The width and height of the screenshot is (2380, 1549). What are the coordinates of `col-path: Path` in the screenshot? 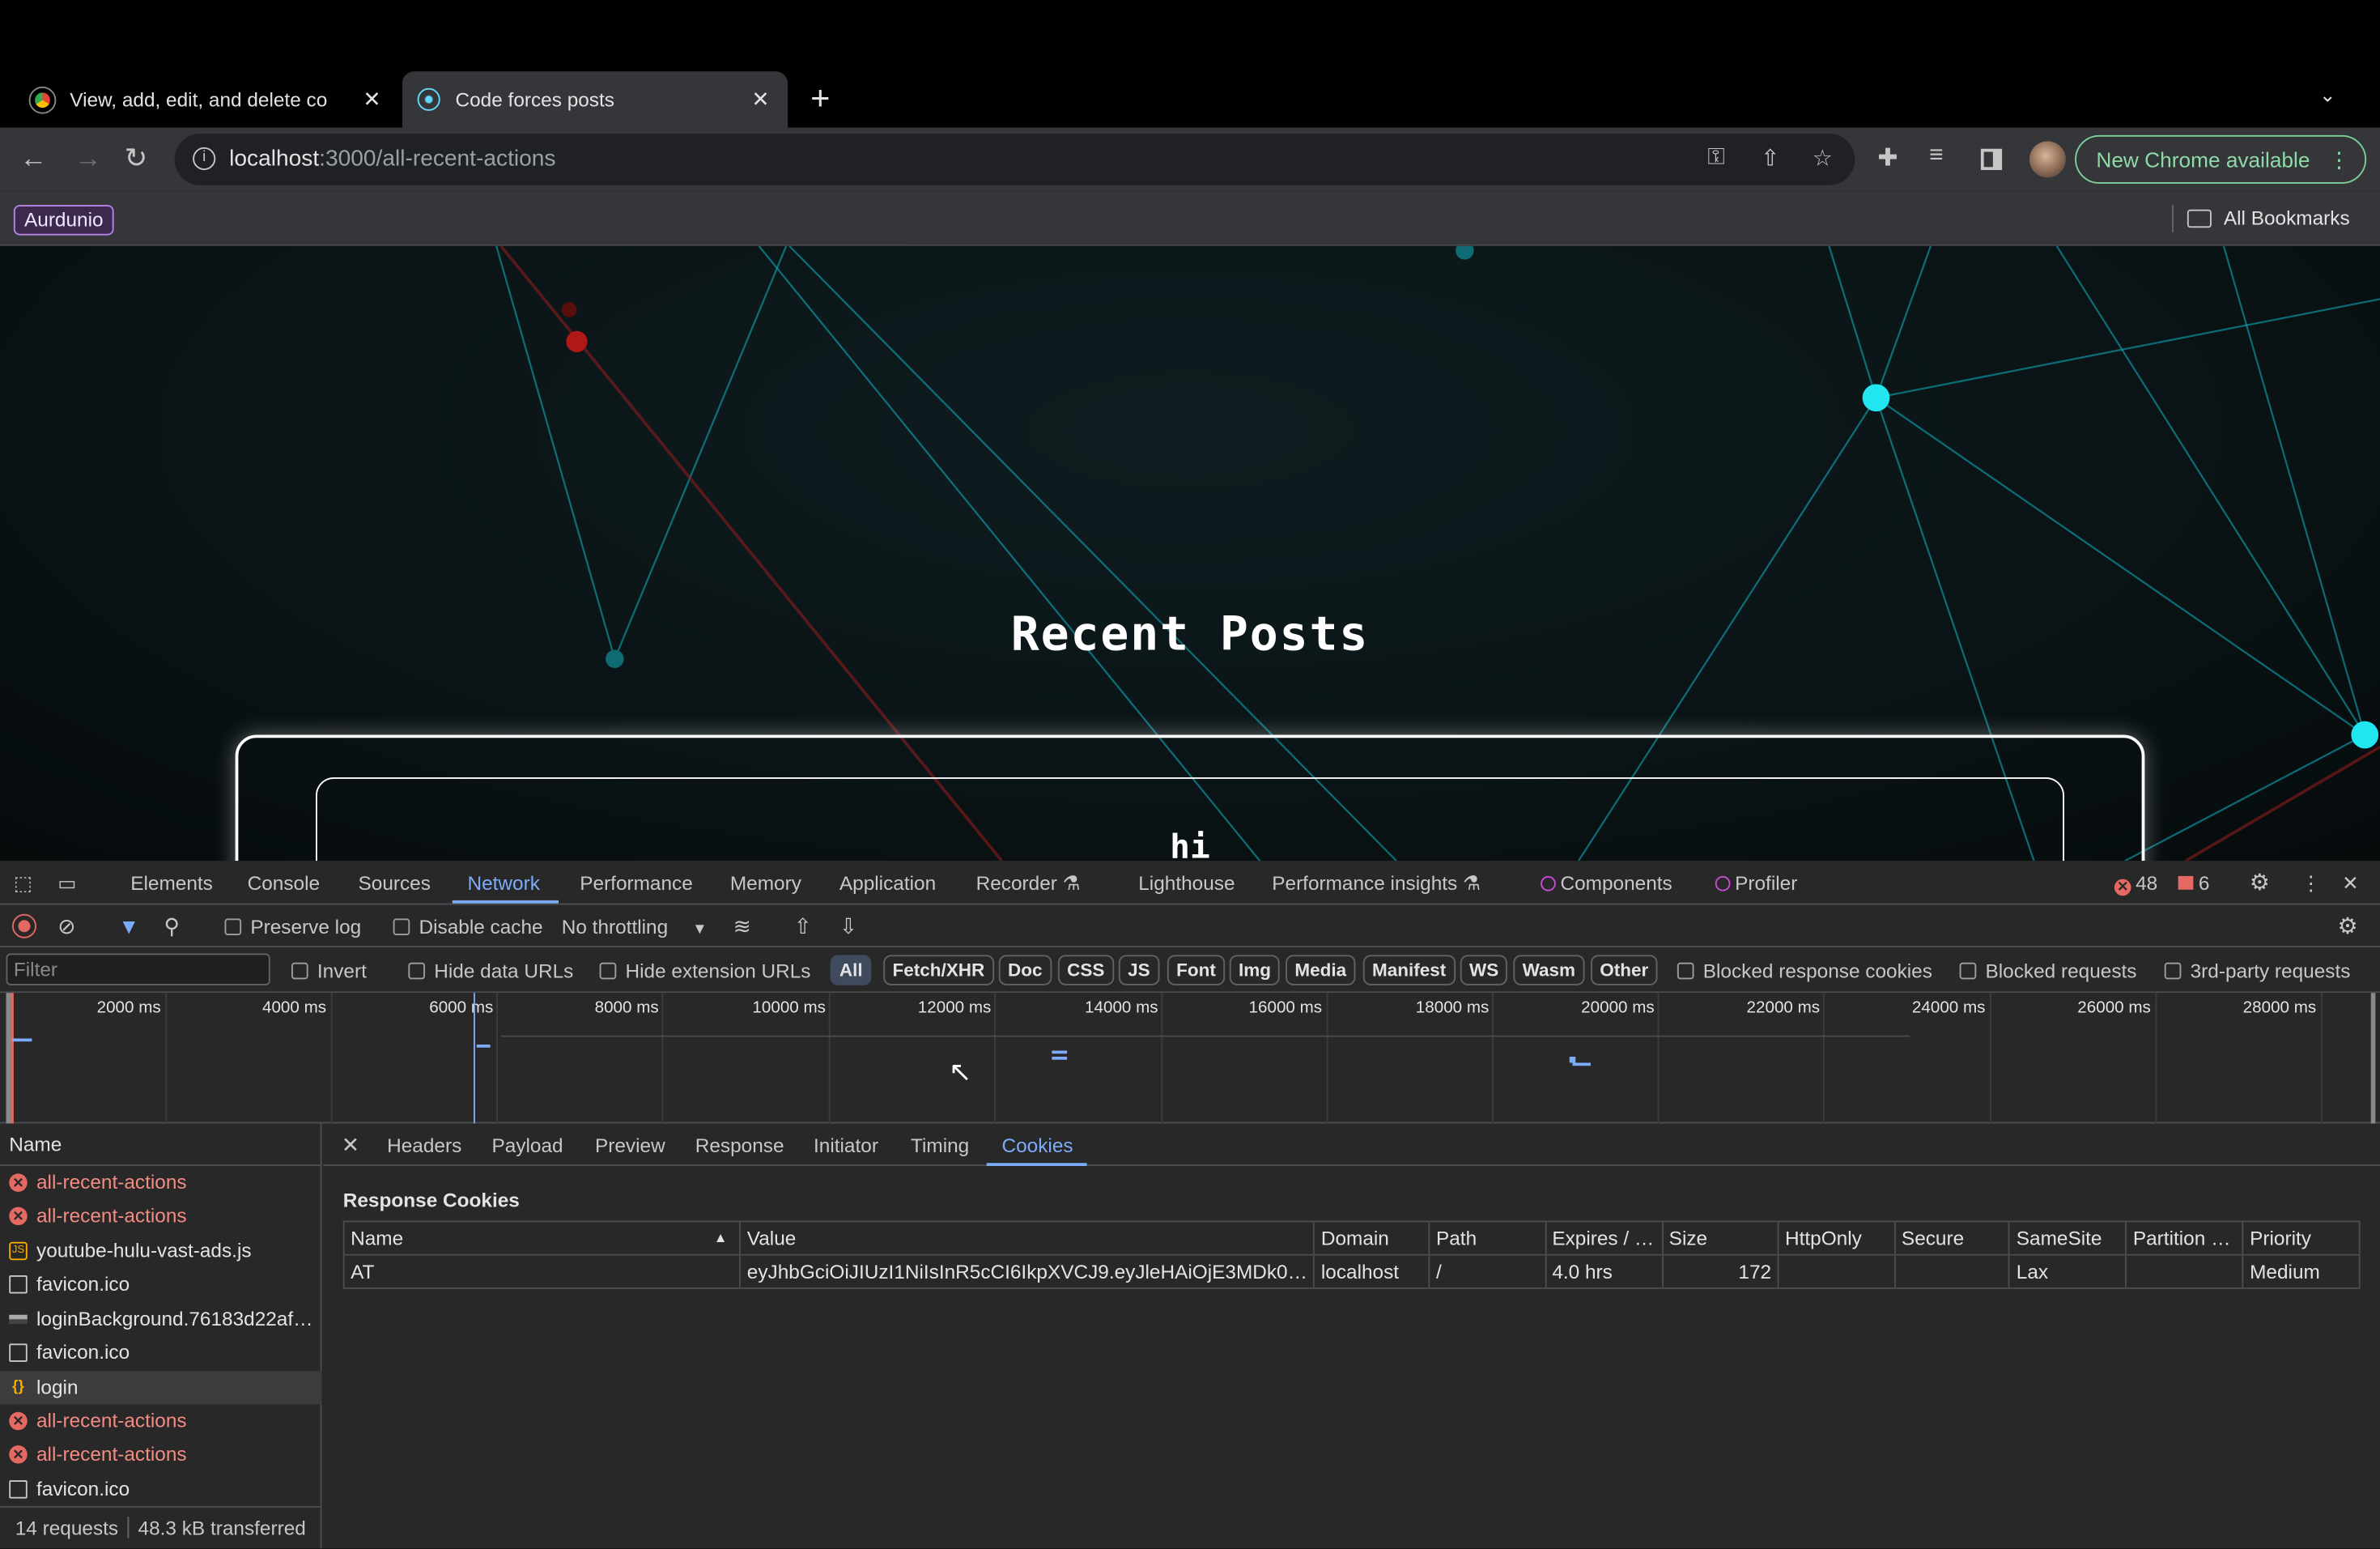 It's located at (1487, 1237).